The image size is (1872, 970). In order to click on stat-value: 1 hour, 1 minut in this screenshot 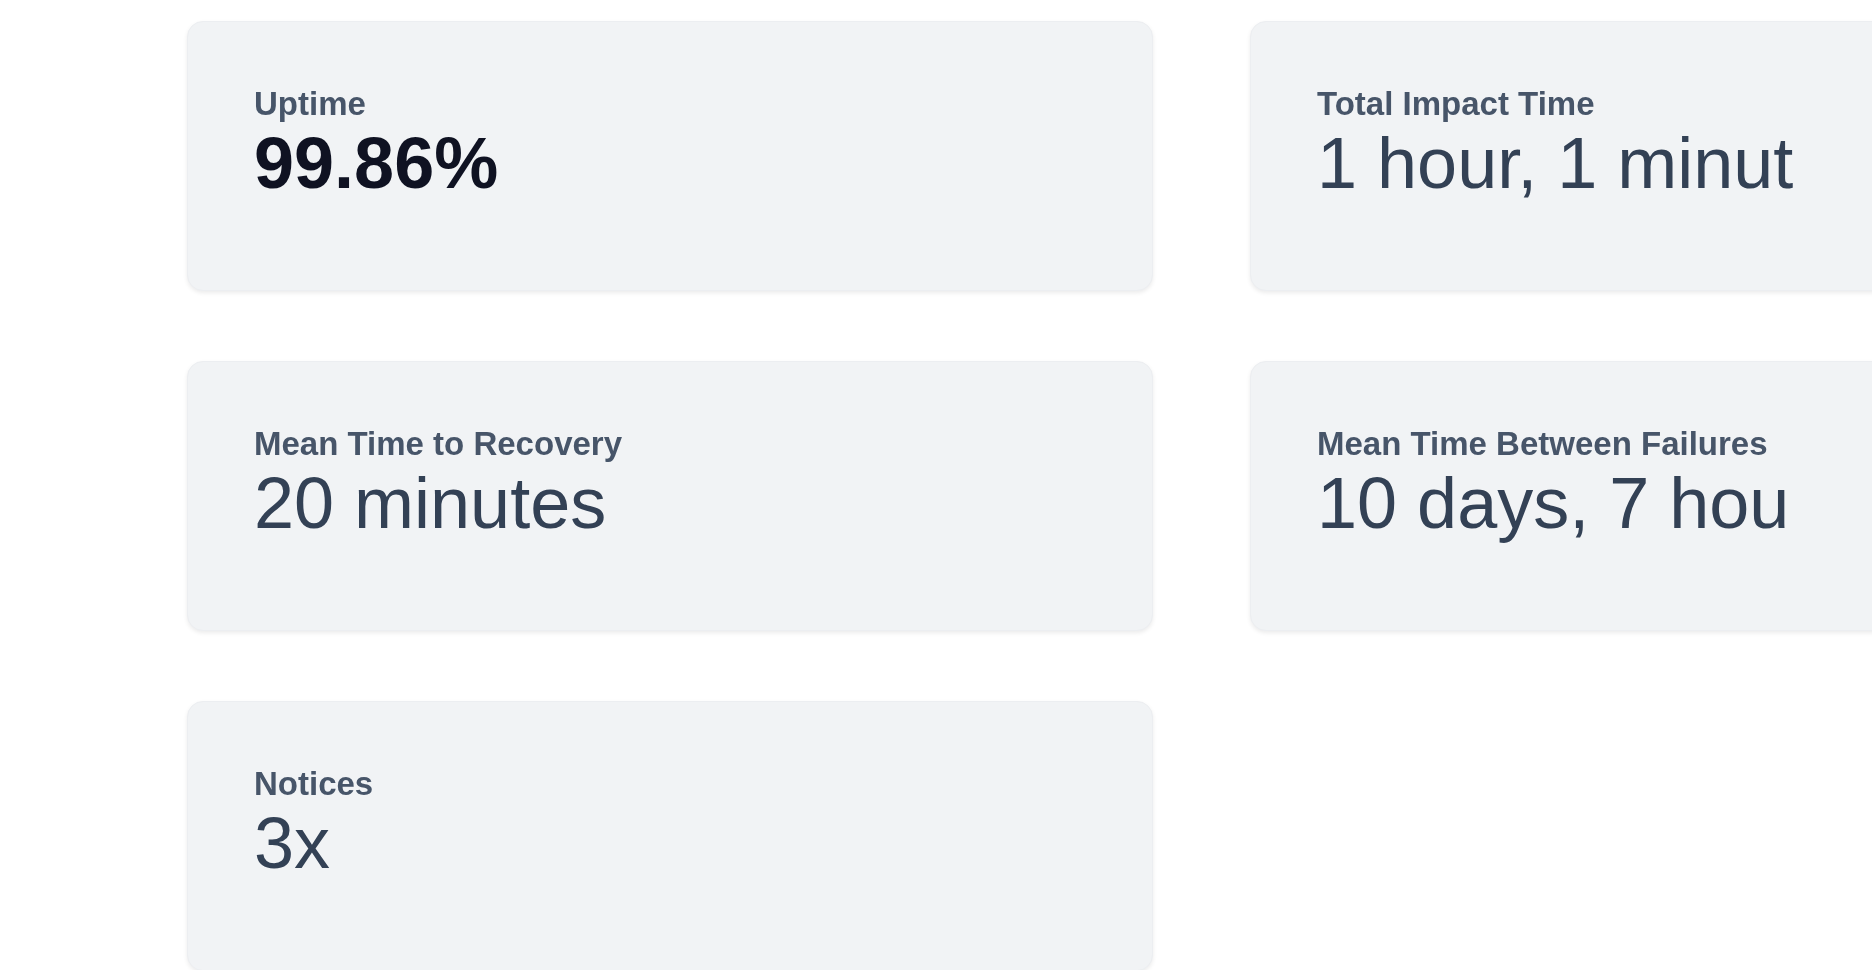, I will do `click(1555, 163)`.